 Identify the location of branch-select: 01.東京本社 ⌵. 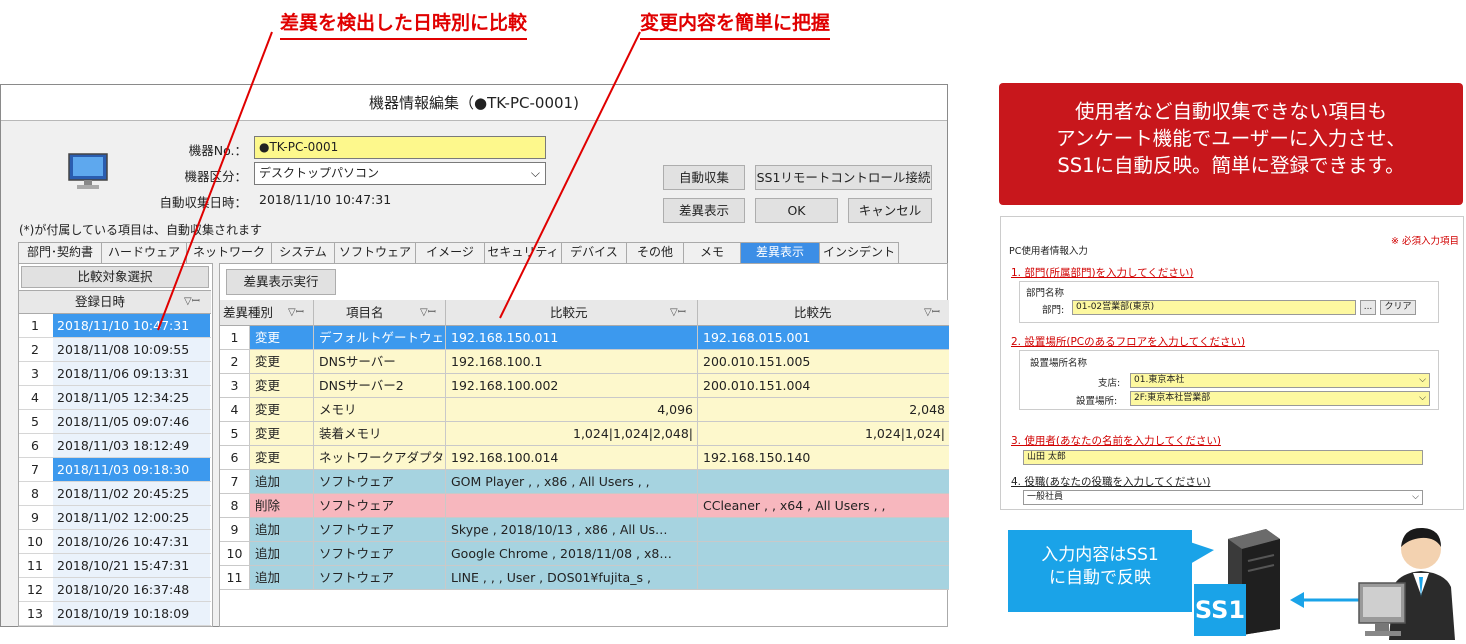
(1280, 380).